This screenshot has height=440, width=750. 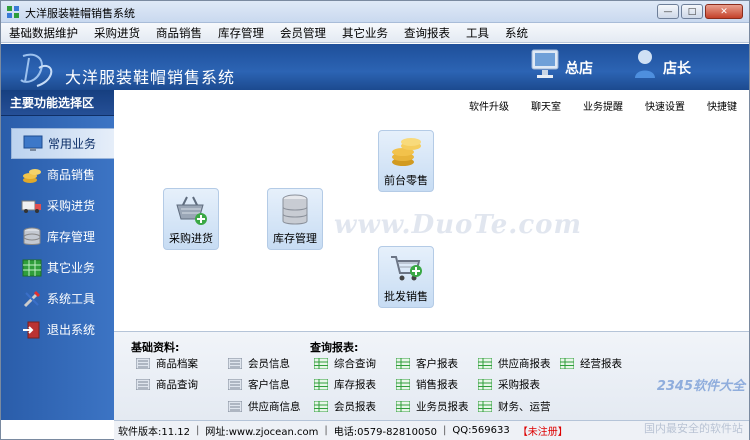 I want to click on header-banner: 大洋服装鞋帽销售系统 总店 店长, so click(x=375, y=67).